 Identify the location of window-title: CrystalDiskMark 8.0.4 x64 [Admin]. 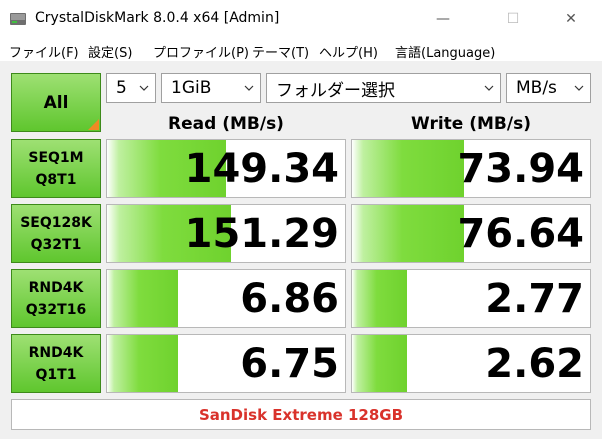
(157, 18).